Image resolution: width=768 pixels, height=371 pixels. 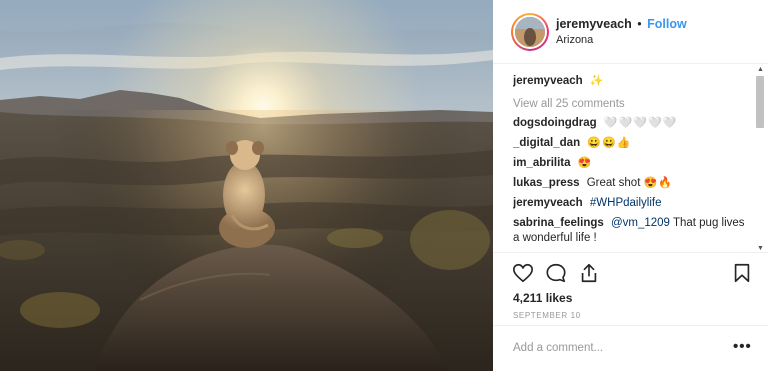 I want to click on follow-button: Follow, so click(x=667, y=24).